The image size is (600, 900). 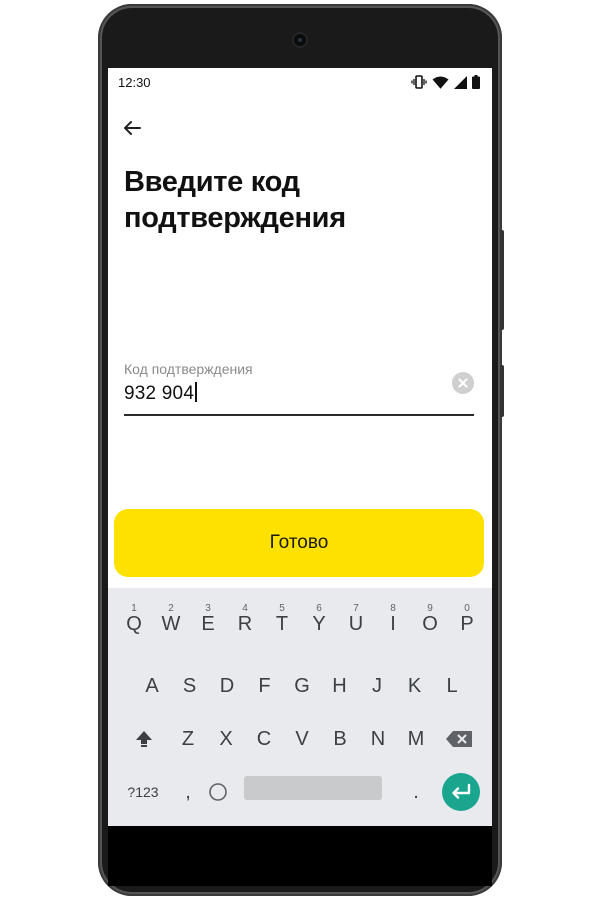 What do you see at coordinates (502, 391) in the screenshot?
I see `phone-side-button-volume` at bounding box center [502, 391].